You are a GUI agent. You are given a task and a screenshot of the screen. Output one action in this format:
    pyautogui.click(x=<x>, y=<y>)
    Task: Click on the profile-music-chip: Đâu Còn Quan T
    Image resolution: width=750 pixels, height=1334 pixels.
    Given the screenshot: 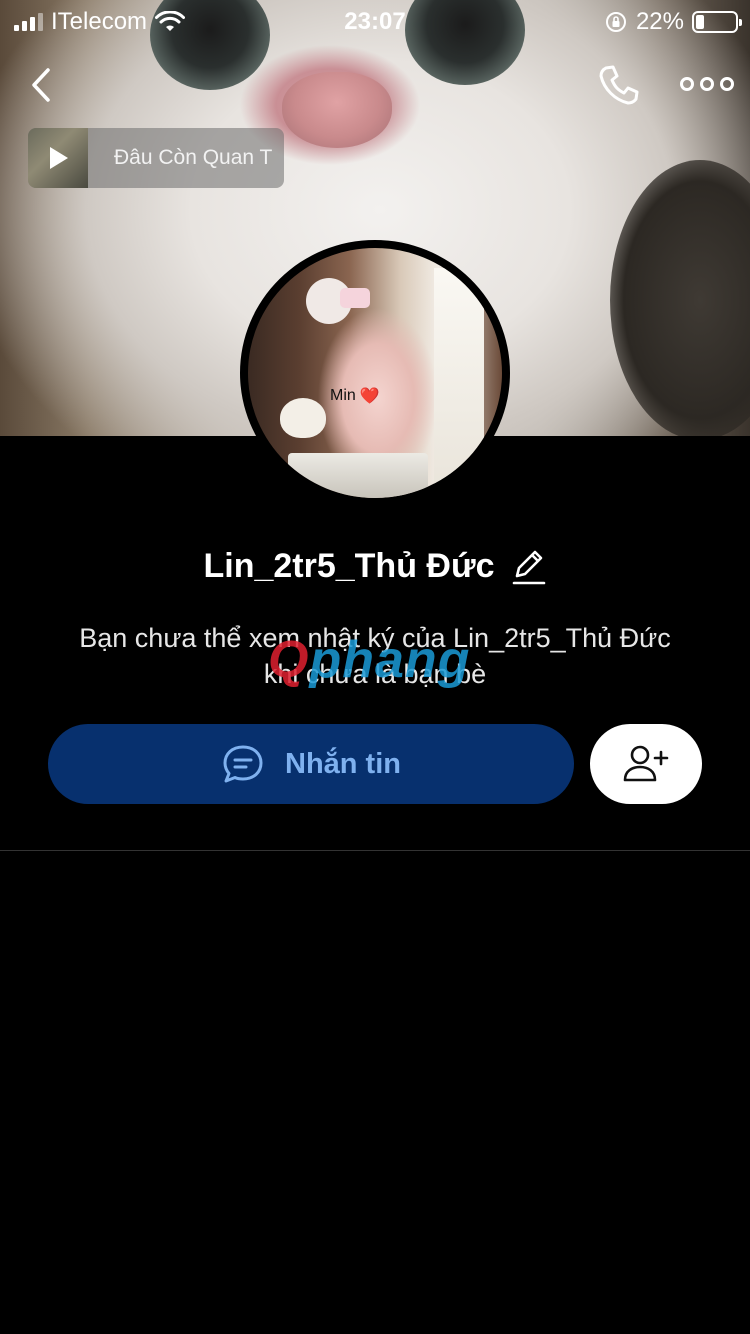 What is the action you would take?
    pyautogui.click(x=156, y=158)
    